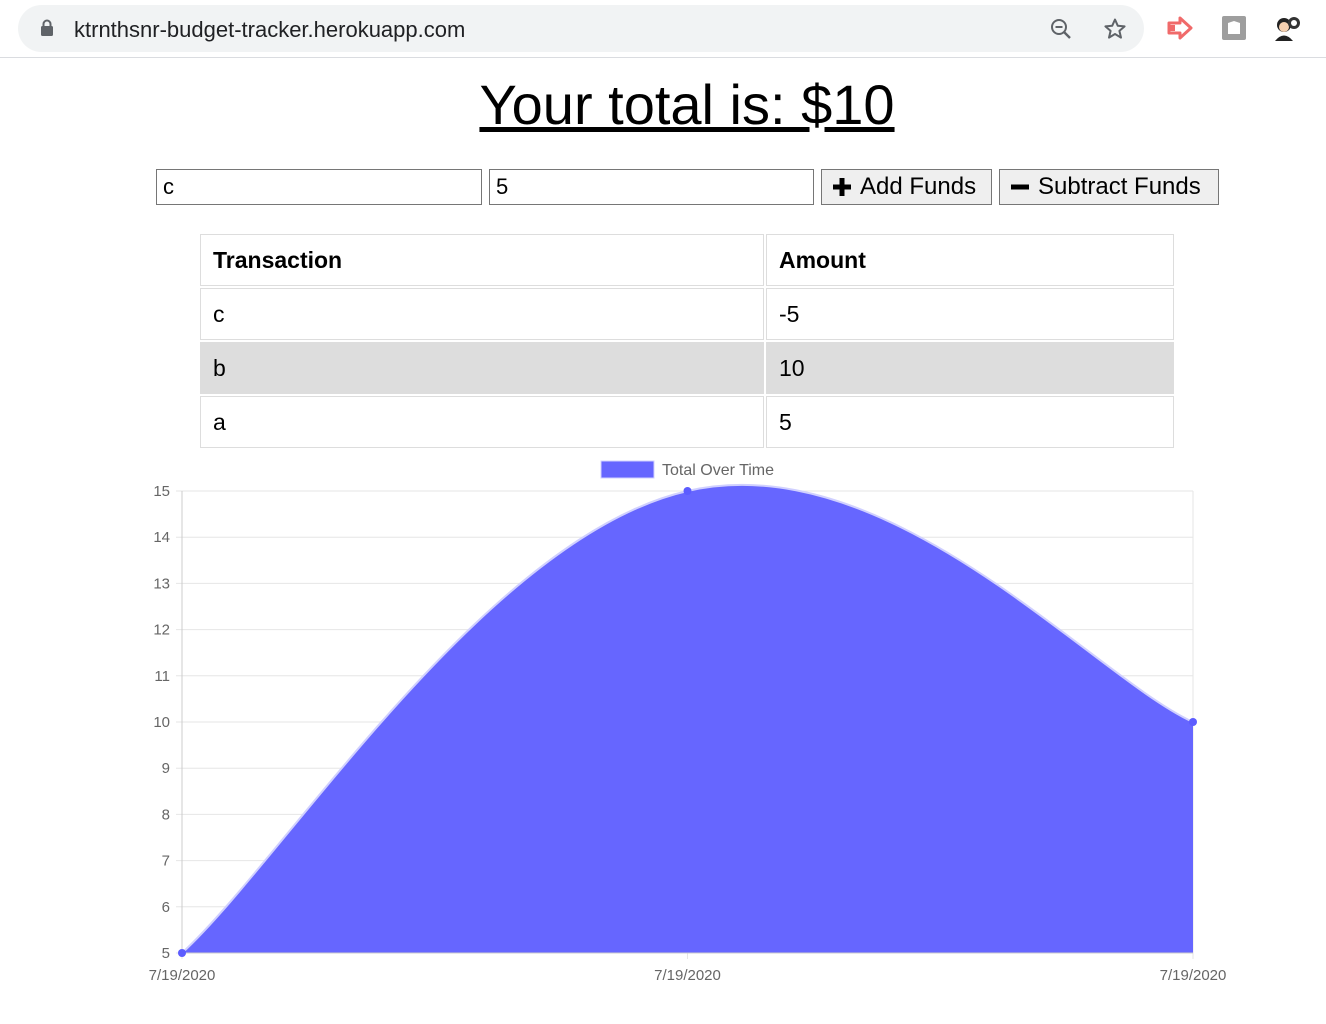 This screenshot has width=1326, height=1024. What do you see at coordinates (970, 314) in the screenshot?
I see `transaction-amount-cell: -5` at bounding box center [970, 314].